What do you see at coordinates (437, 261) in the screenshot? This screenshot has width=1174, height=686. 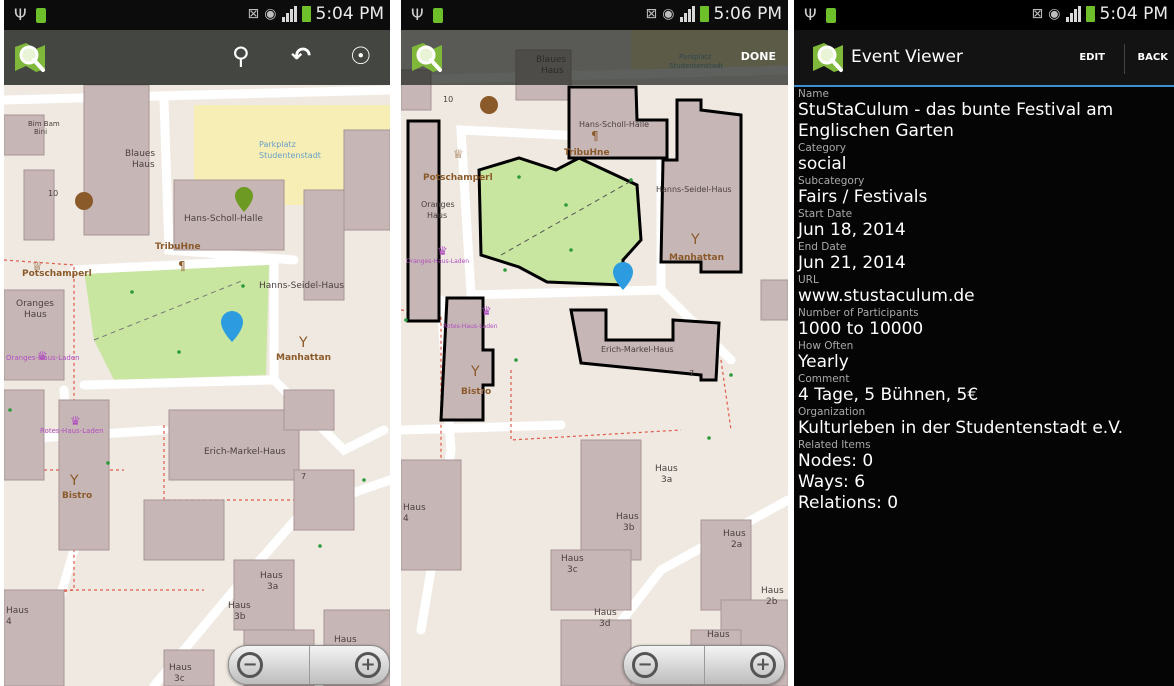 I see `map-label: Oranges-Haus-Laden` at bounding box center [437, 261].